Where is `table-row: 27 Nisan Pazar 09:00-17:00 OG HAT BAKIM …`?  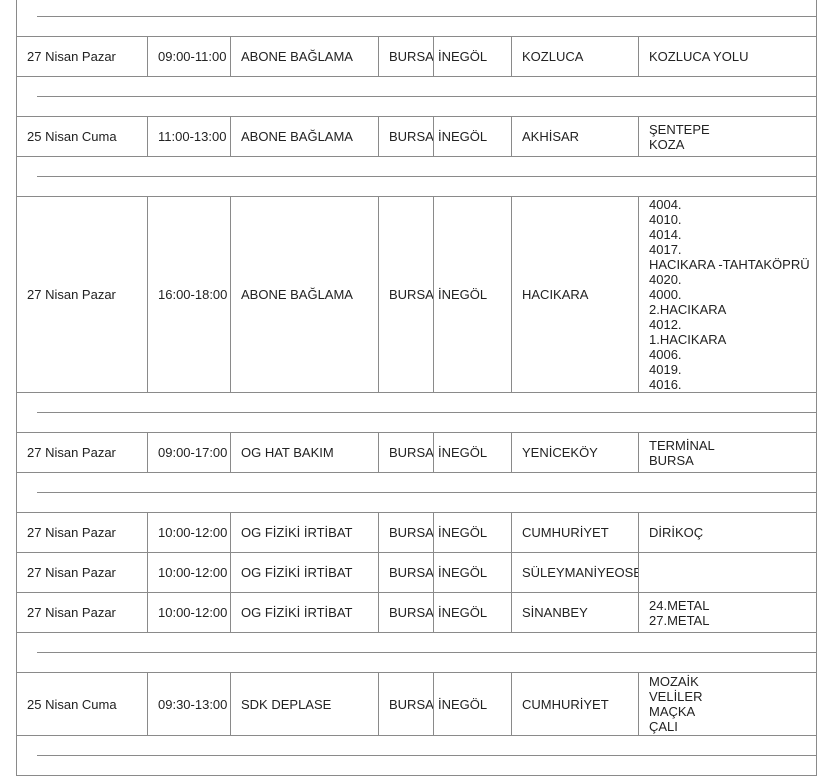
table-row: 27 Nisan Pazar 09:00-17:00 OG HAT BAKIM … is located at coordinates (416, 452).